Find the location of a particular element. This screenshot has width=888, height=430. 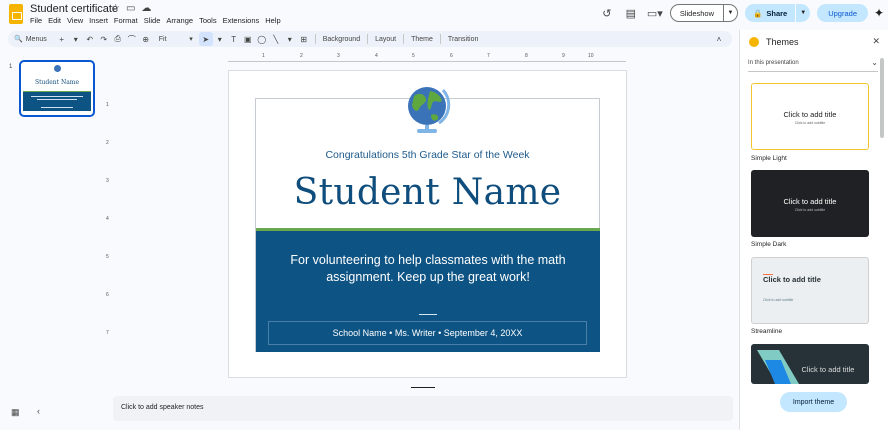

text-box-icon: T is located at coordinates (234, 39).